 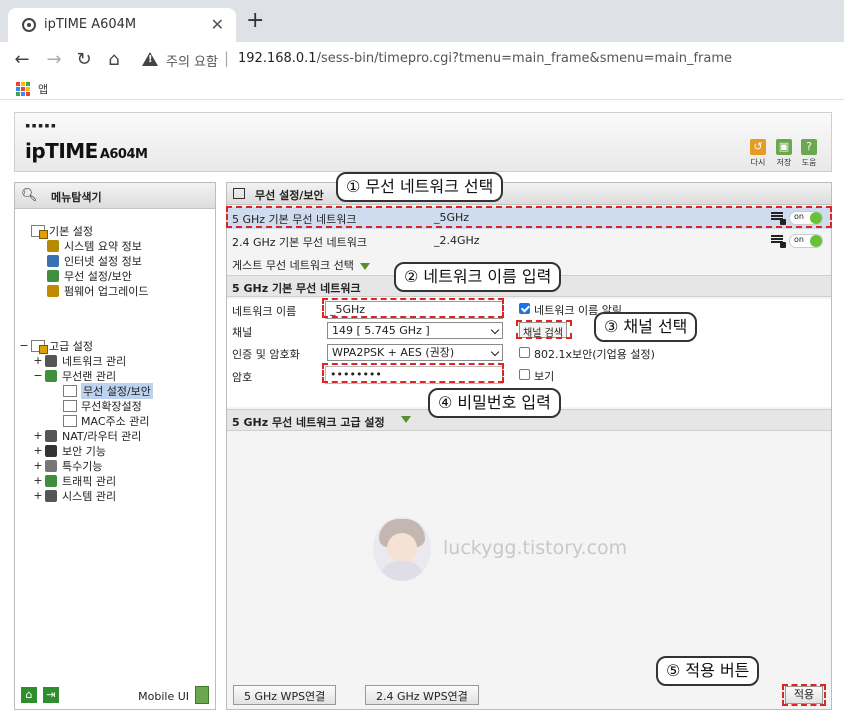 I want to click on highlight-password, so click(x=413, y=373).